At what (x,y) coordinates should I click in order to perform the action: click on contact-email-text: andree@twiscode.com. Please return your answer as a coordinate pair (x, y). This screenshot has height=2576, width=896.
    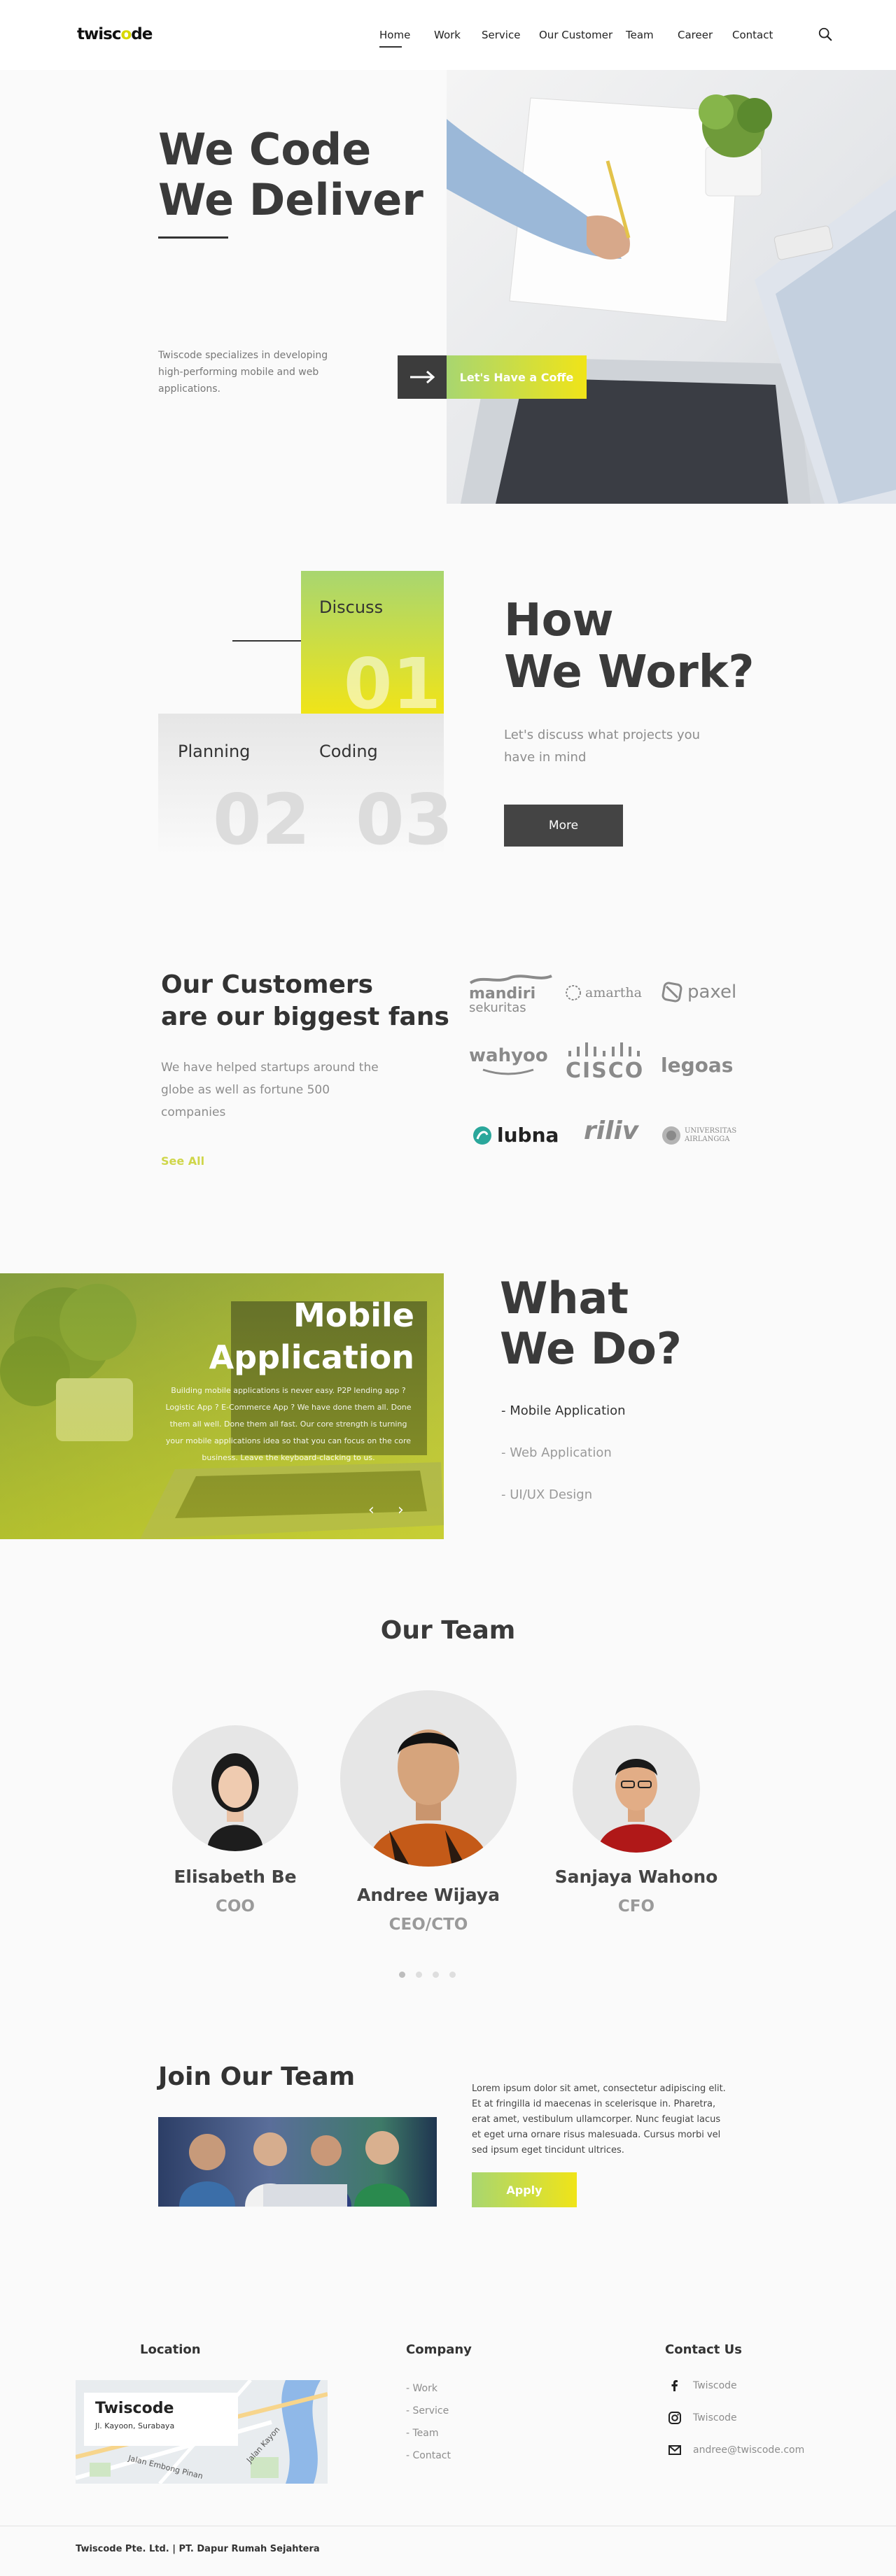
    Looking at the image, I should click on (748, 2450).